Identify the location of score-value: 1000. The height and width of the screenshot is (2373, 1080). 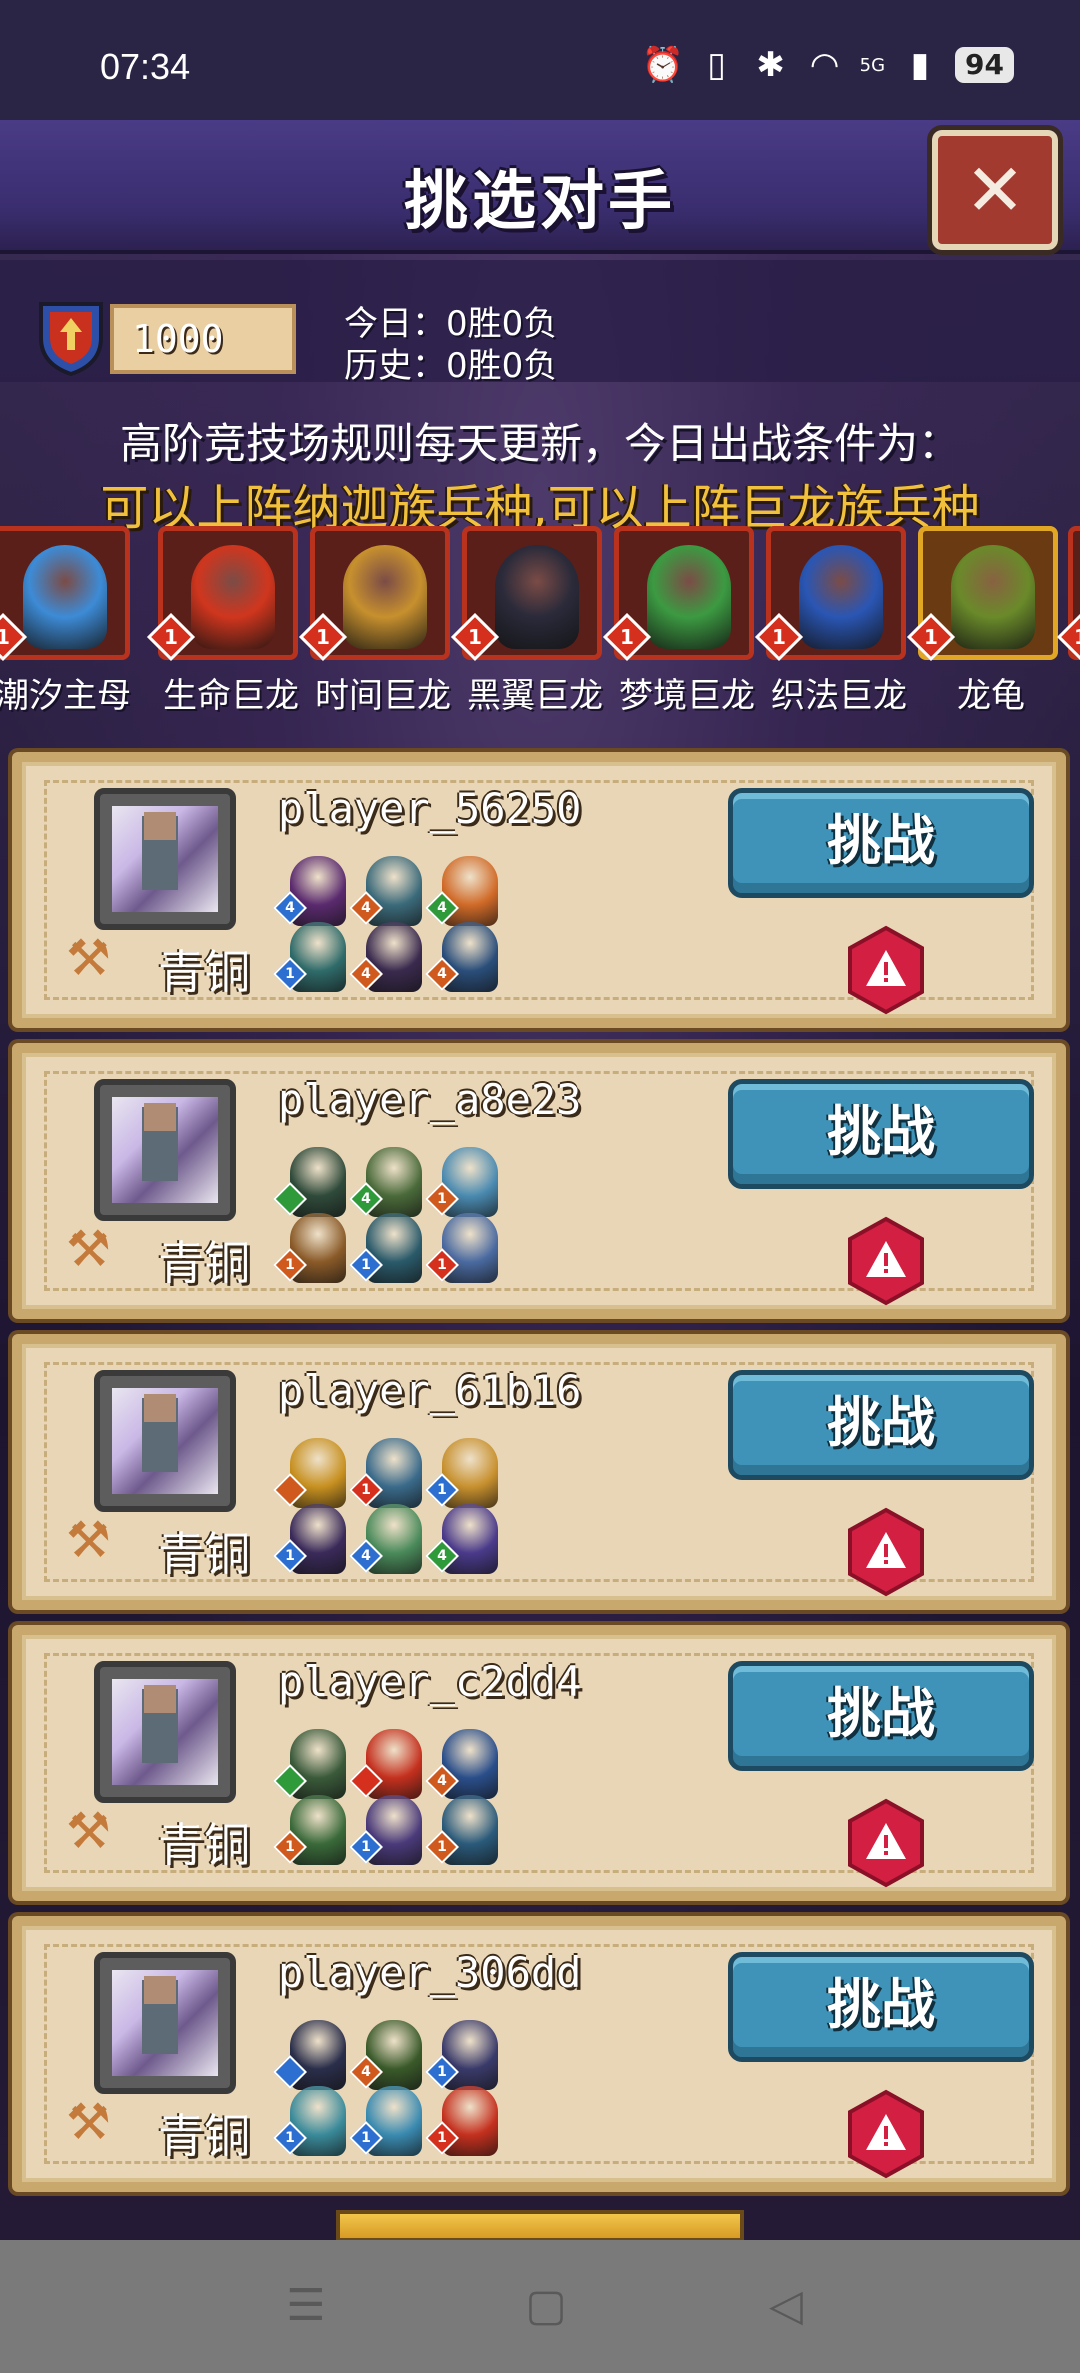
(203, 339).